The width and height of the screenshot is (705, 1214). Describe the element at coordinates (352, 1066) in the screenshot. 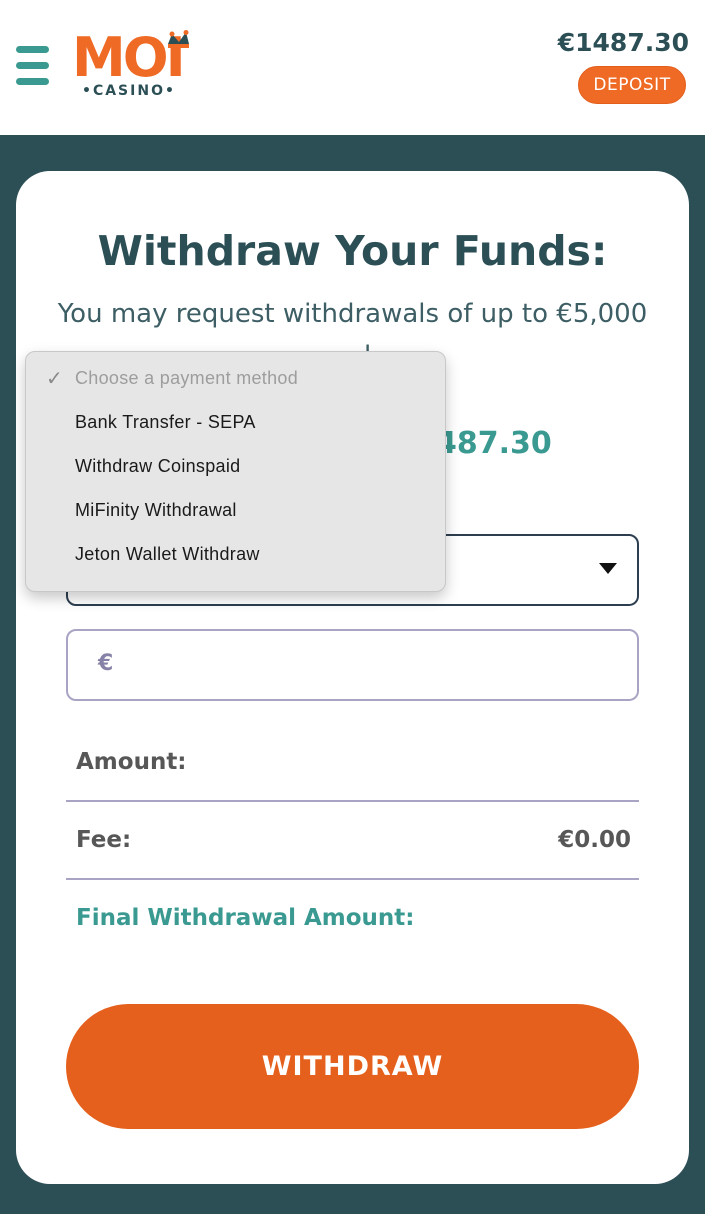

I see `withdraw-button: WITHDRAW` at that location.